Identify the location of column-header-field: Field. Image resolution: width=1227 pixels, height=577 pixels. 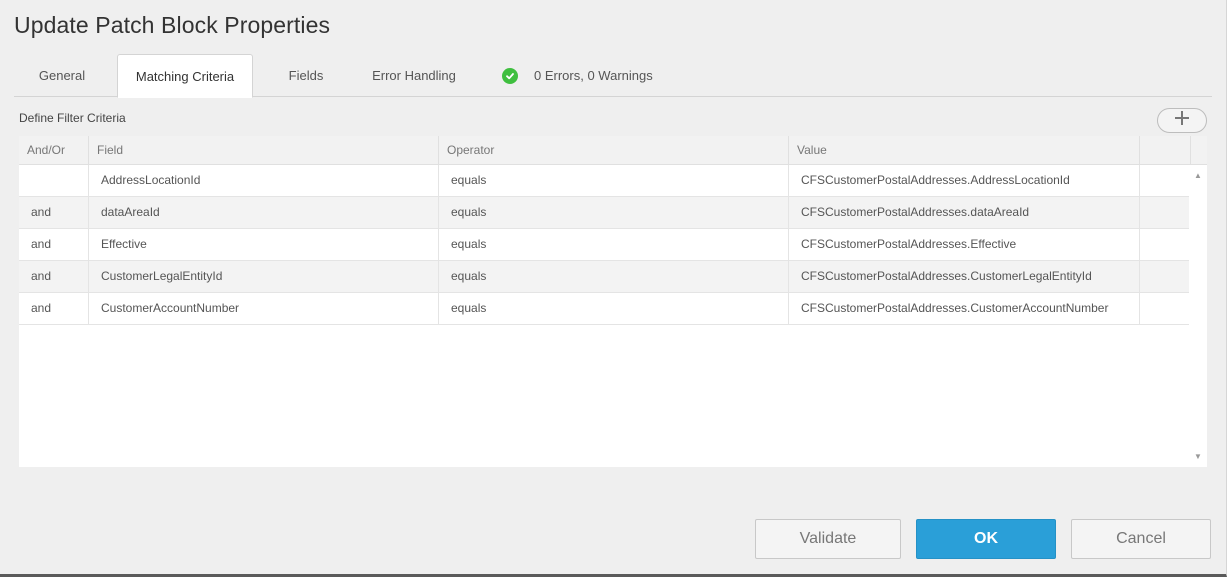
(264, 150).